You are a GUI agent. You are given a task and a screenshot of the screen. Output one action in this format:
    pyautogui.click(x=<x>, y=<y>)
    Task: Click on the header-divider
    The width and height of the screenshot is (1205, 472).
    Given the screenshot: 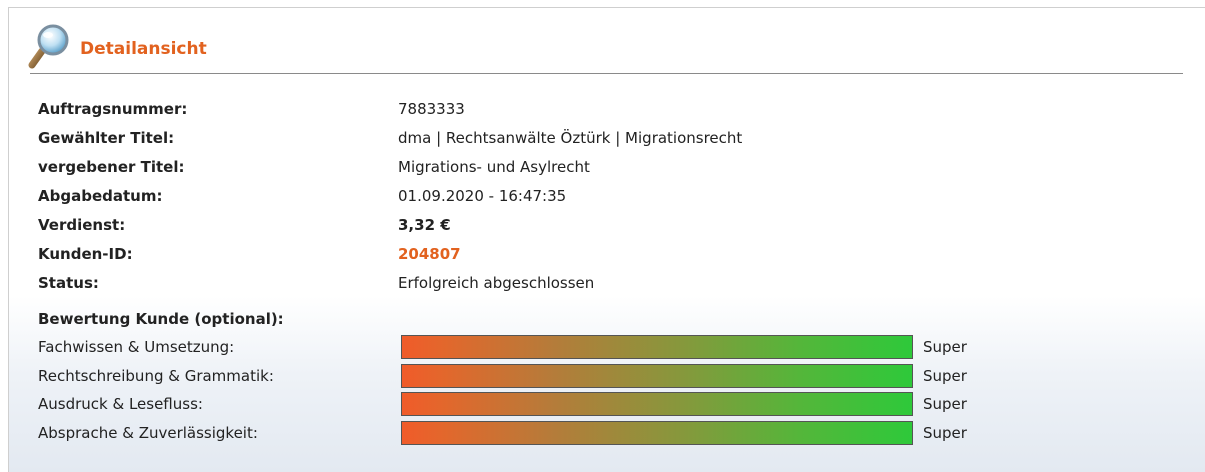 What is the action you would take?
    pyautogui.click(x=606, y=73)
    